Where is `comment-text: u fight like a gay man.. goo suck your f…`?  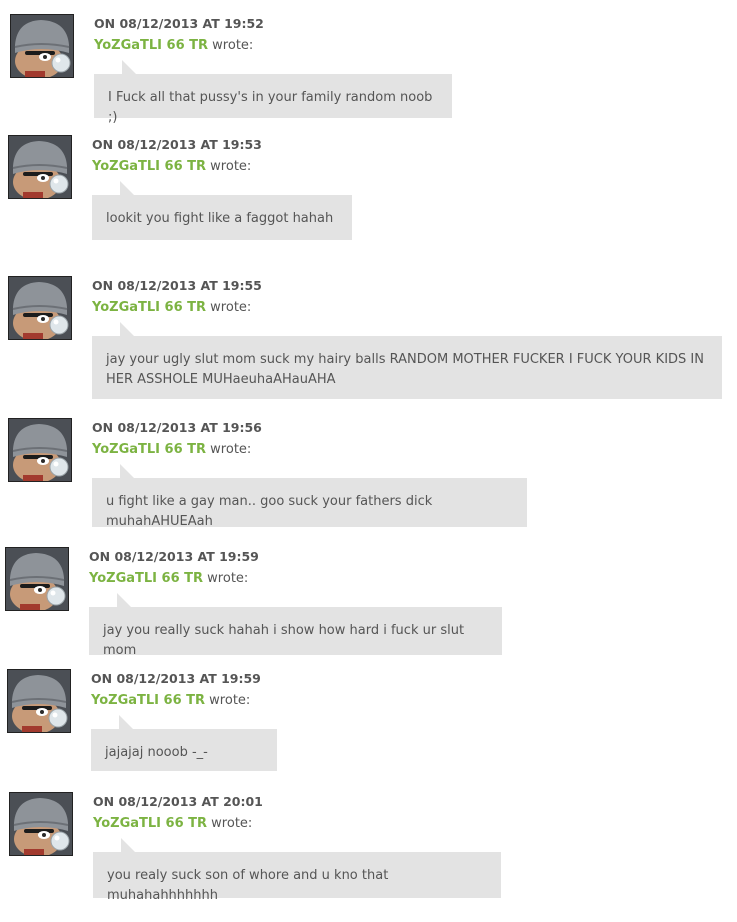
comment-text: u fight like a gay man.. goo suck your f… is located at coordinates (269, 511).